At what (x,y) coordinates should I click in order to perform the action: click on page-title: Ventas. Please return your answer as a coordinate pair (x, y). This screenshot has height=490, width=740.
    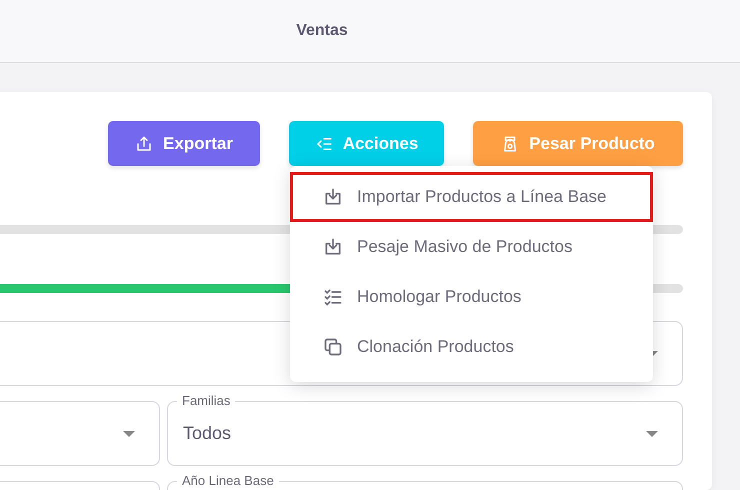
    Looking at the image, I should click on (322, 31).